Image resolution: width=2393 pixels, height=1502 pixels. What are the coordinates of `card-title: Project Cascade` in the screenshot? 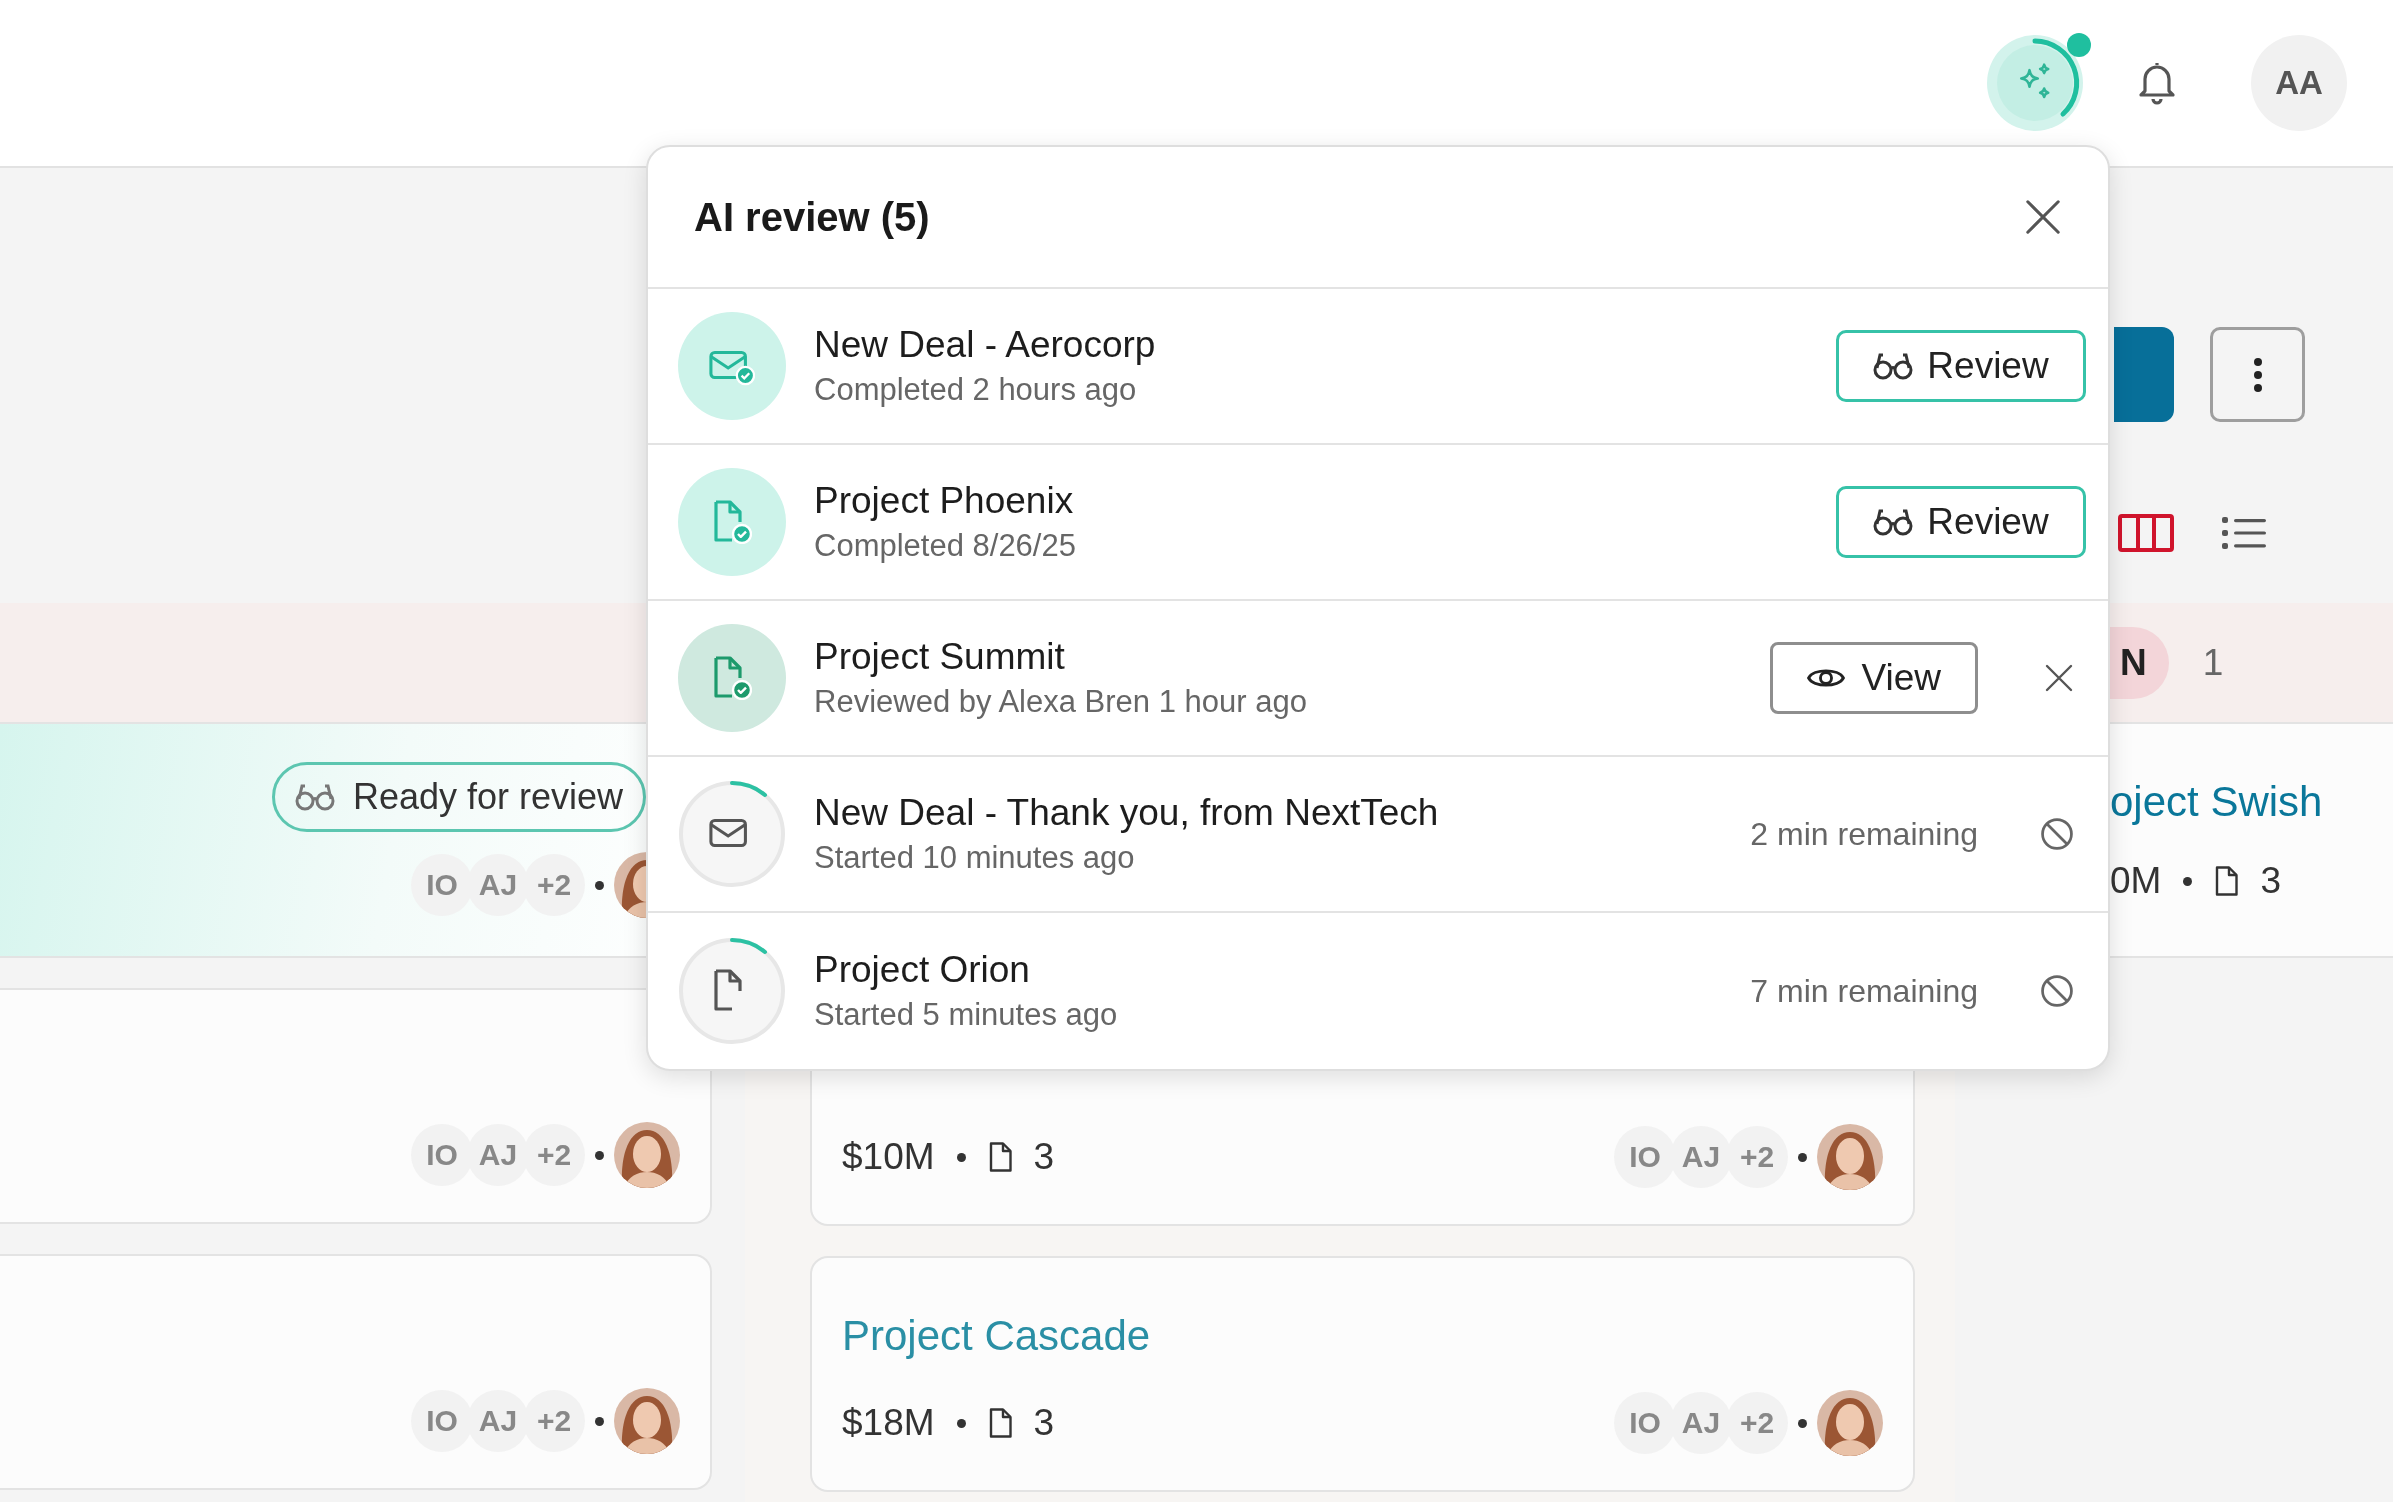 It's located at (1362, 1336).